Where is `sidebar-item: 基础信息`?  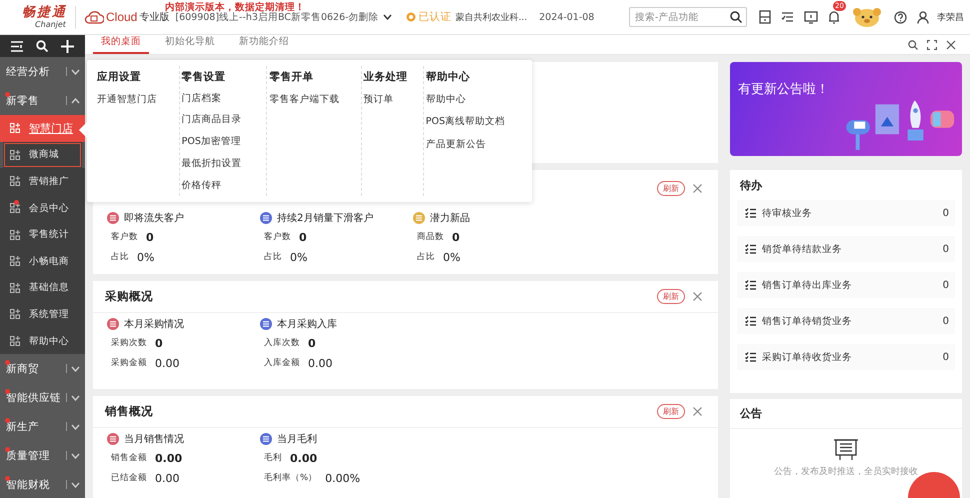
sidebar-item: 基础信息 is located at coordinates (42, 288).